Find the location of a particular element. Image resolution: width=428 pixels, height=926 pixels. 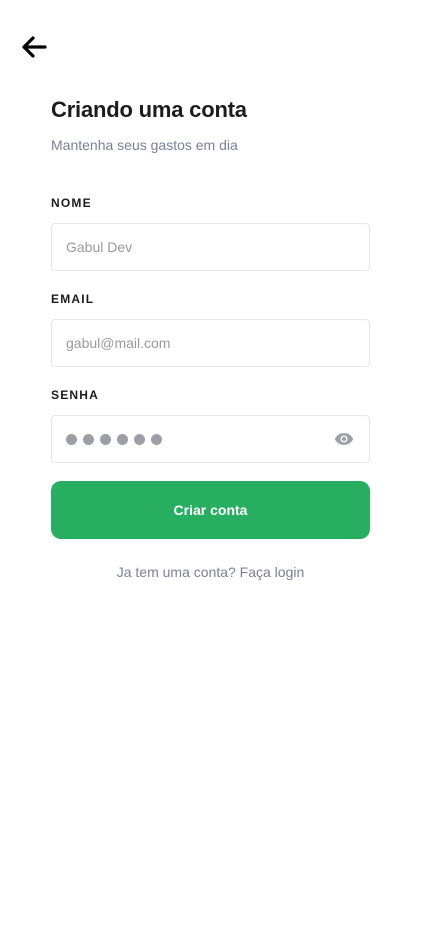

password-label: SENHA is located at coordinates (75, 395).